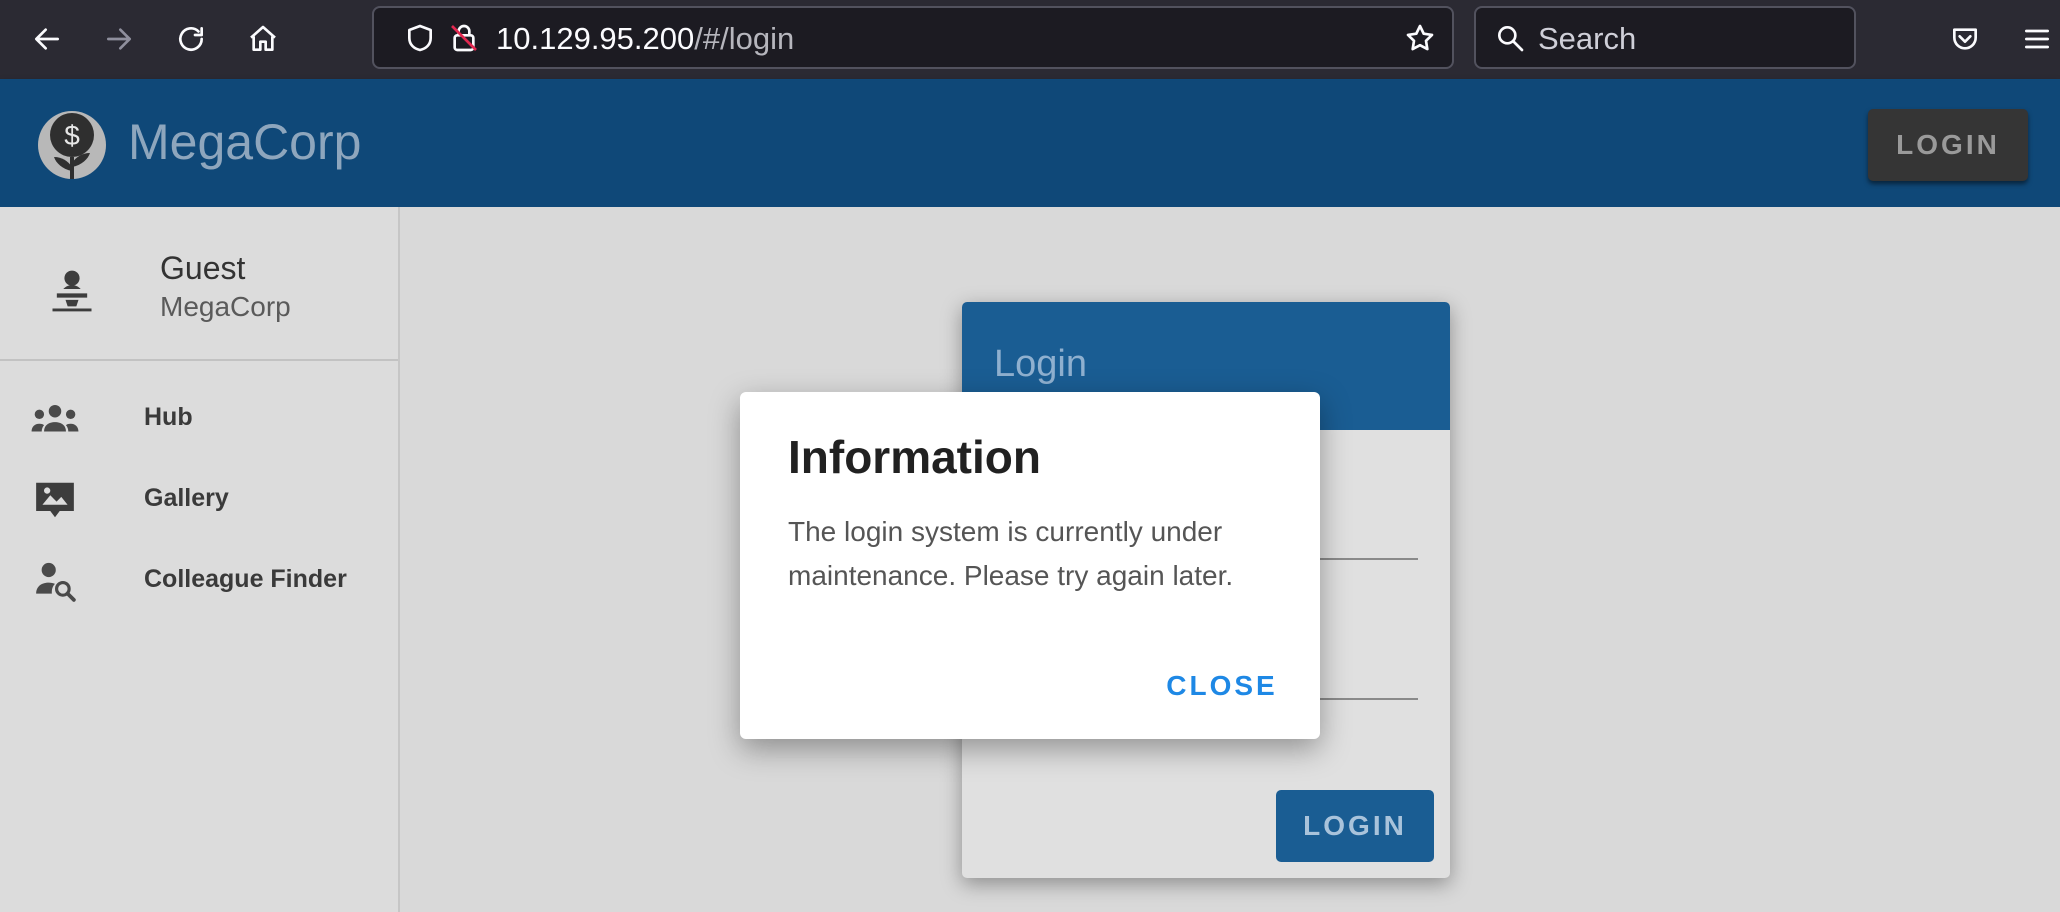  Describe the element at coordinates (55, 418) in the screenshot. I see `group-icon` at that location.